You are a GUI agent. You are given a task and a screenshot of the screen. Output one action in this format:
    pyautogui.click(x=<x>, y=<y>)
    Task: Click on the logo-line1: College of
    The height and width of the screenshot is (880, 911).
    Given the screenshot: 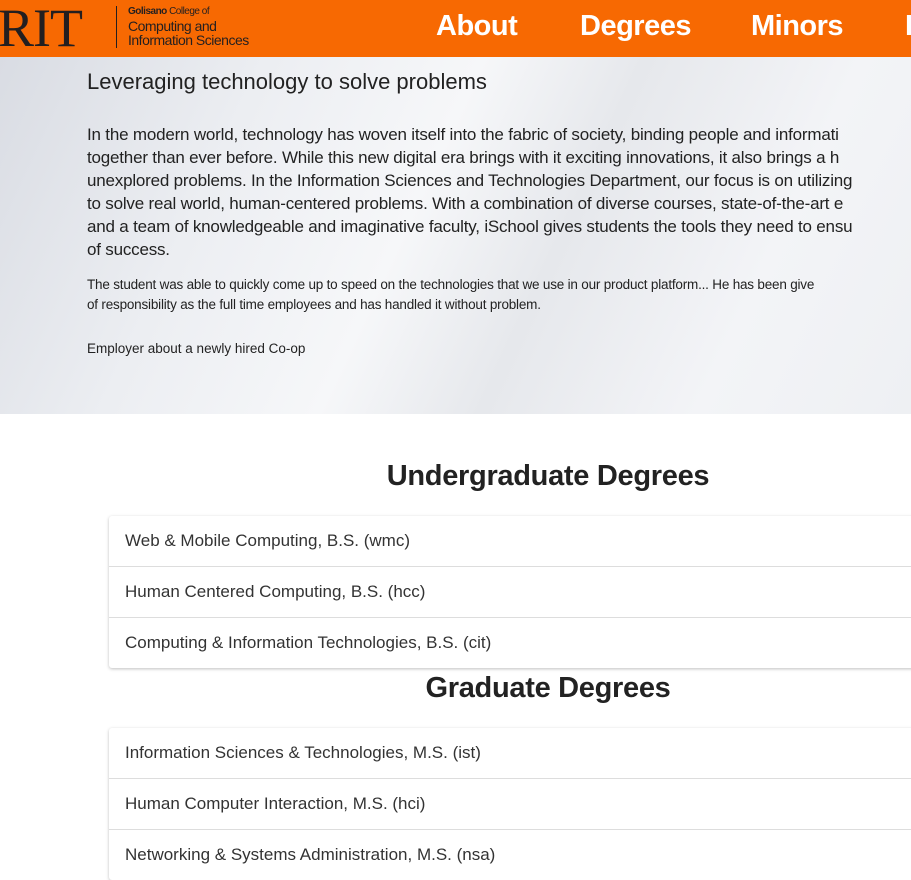 What is the action you would take?
    pyautogui.click(x=188, y=11)
    